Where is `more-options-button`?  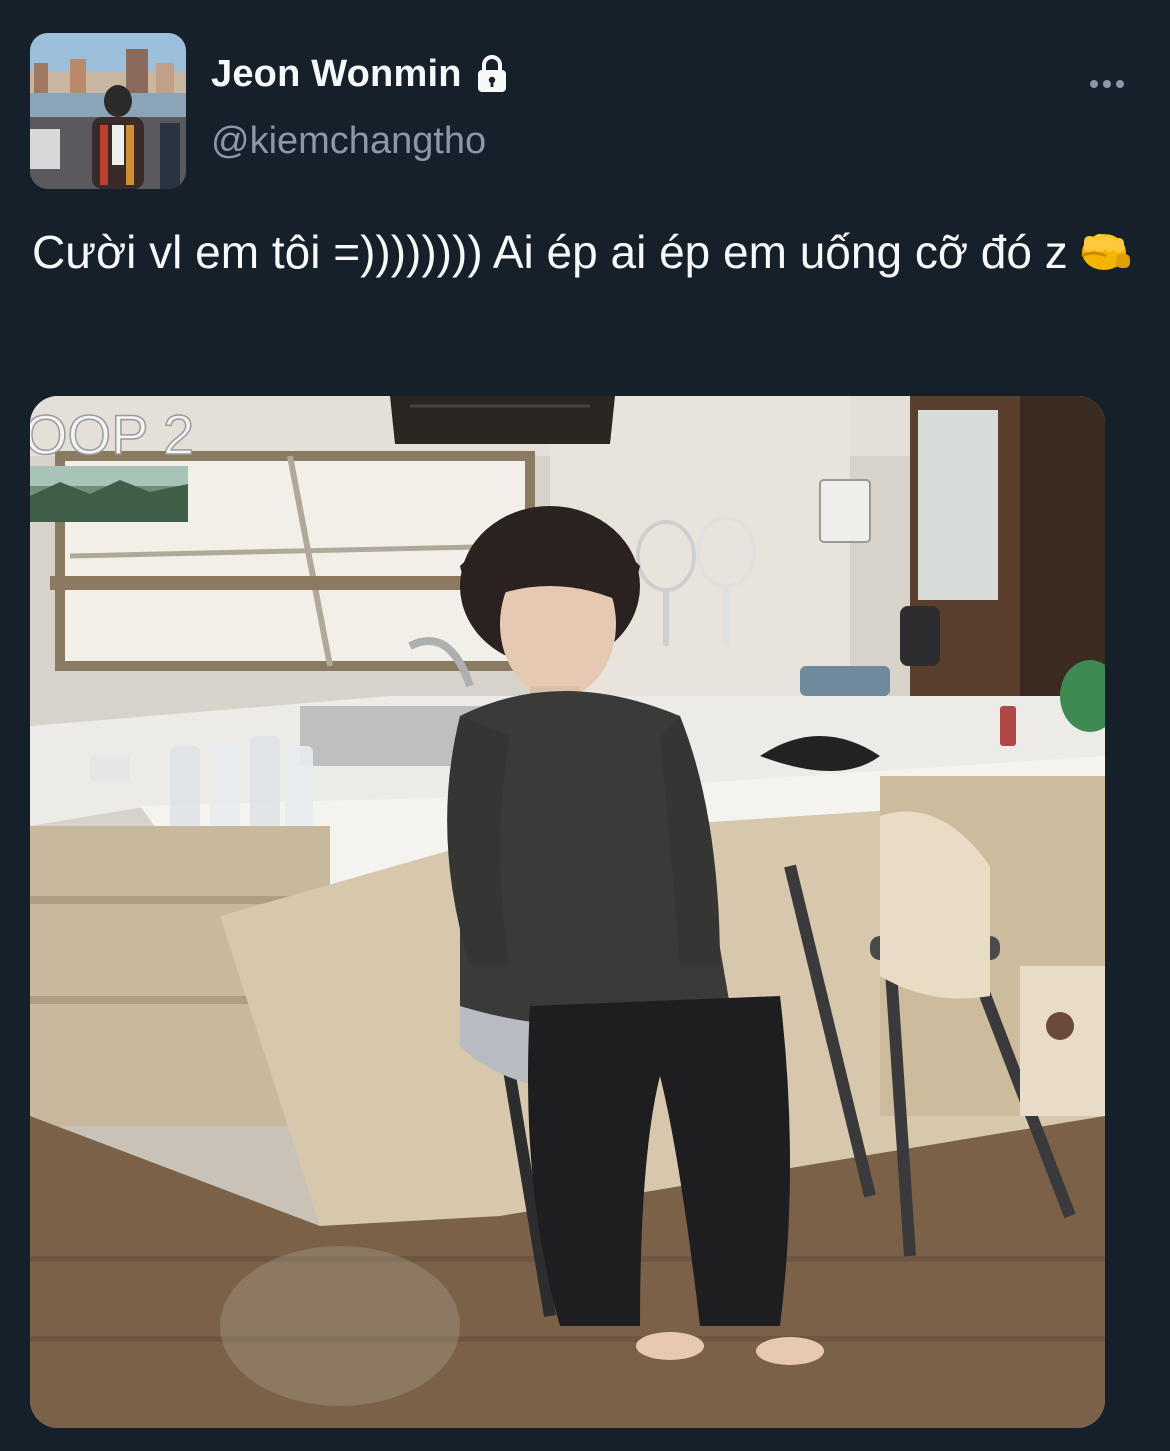
more-options-button is located at coordinates (1107, 84).